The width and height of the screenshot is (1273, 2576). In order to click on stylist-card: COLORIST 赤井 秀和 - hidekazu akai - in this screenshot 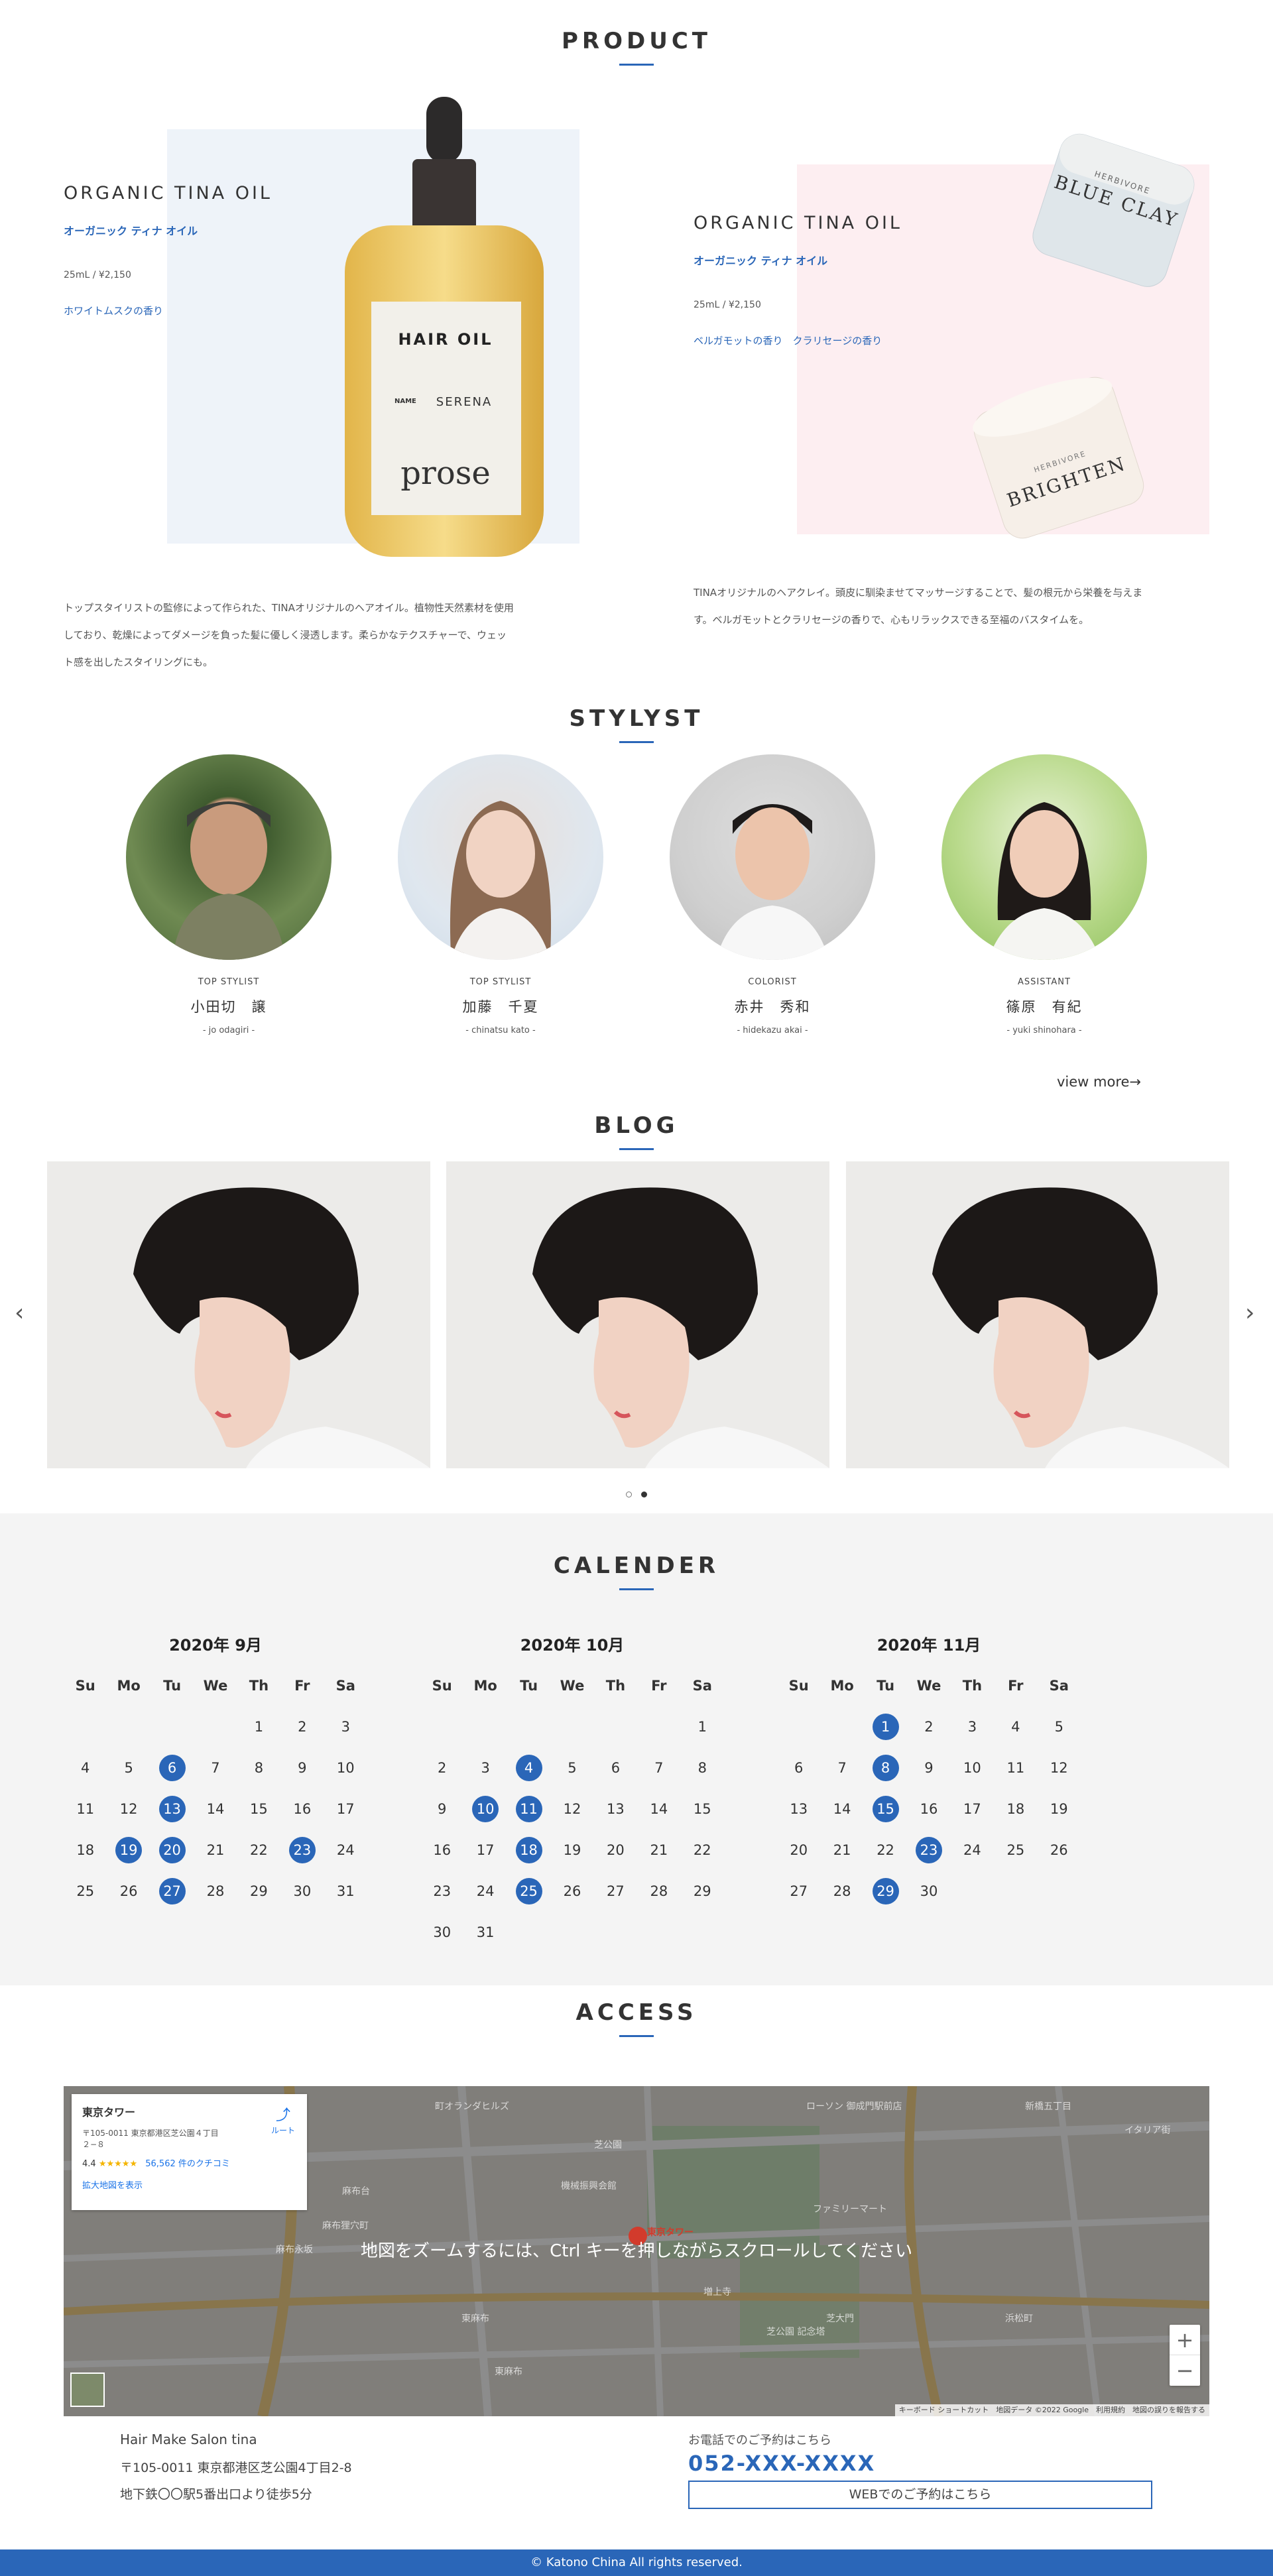, I will do `click(772, 895)`.